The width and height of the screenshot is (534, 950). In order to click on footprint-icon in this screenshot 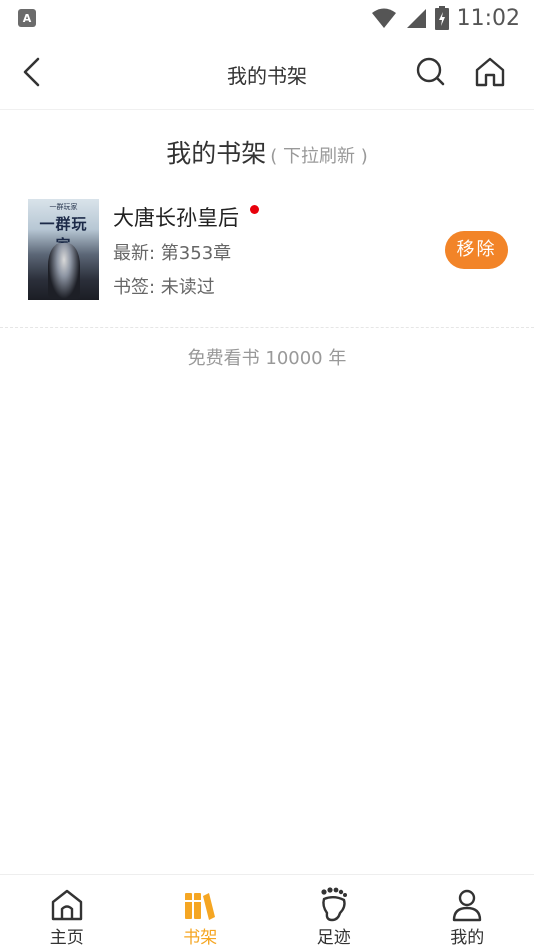, I will do `click(334, 904)`.